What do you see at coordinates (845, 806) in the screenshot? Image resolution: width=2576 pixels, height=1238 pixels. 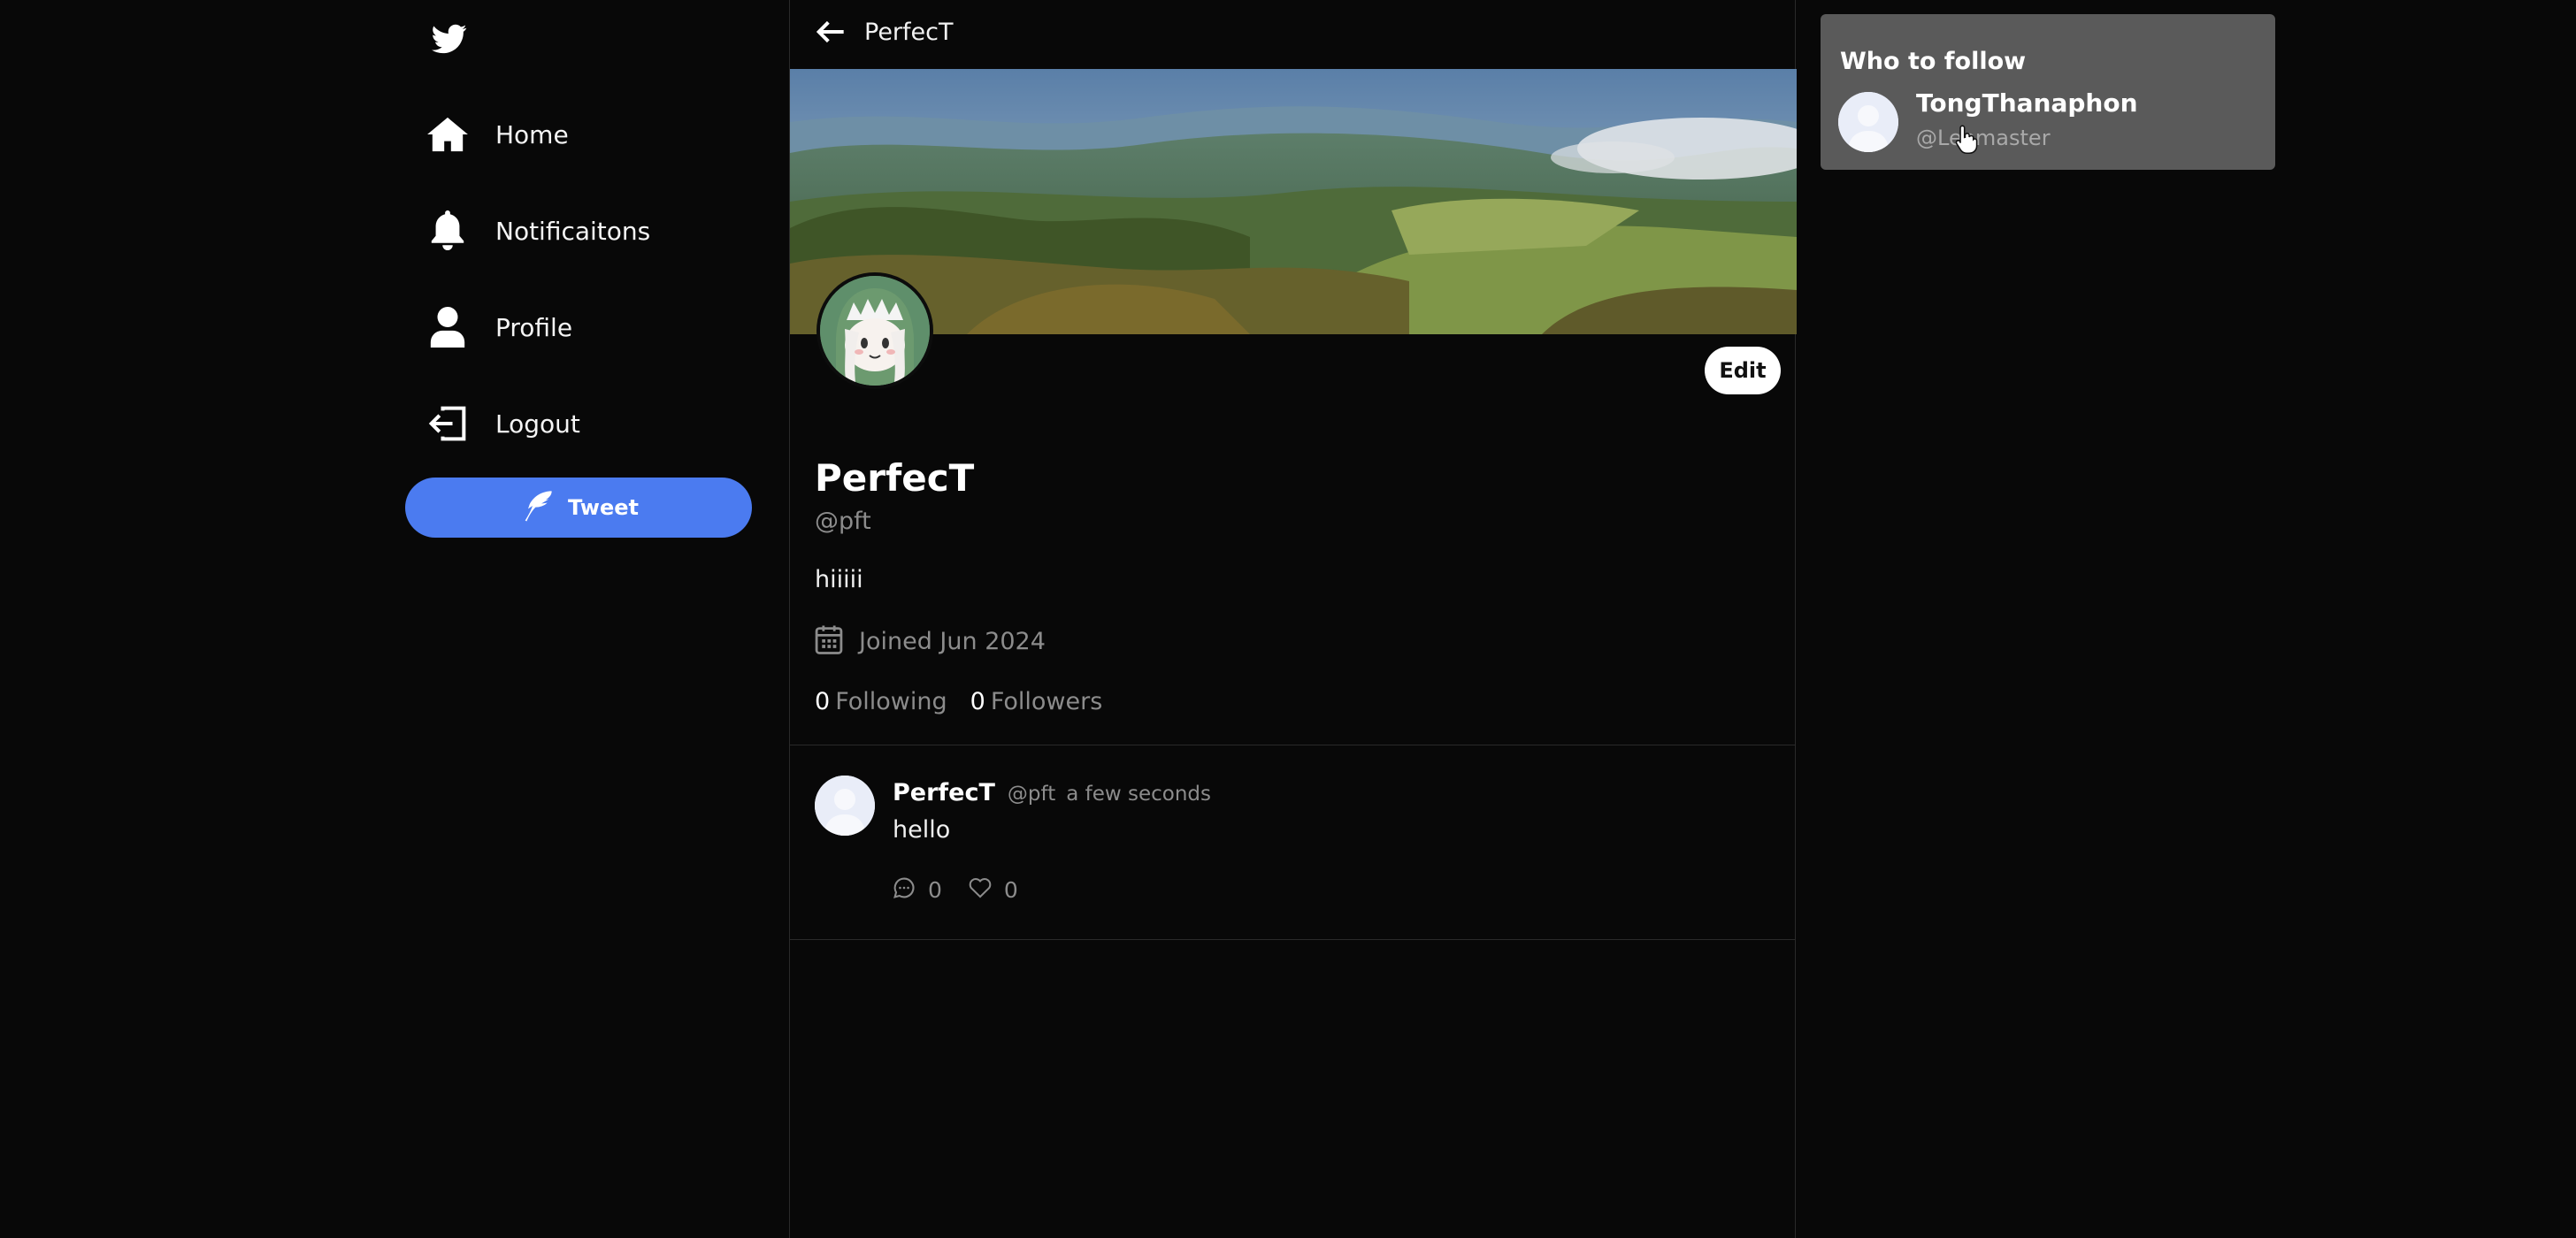 I see `tweet-avatar` at bounding box center [845, 806].